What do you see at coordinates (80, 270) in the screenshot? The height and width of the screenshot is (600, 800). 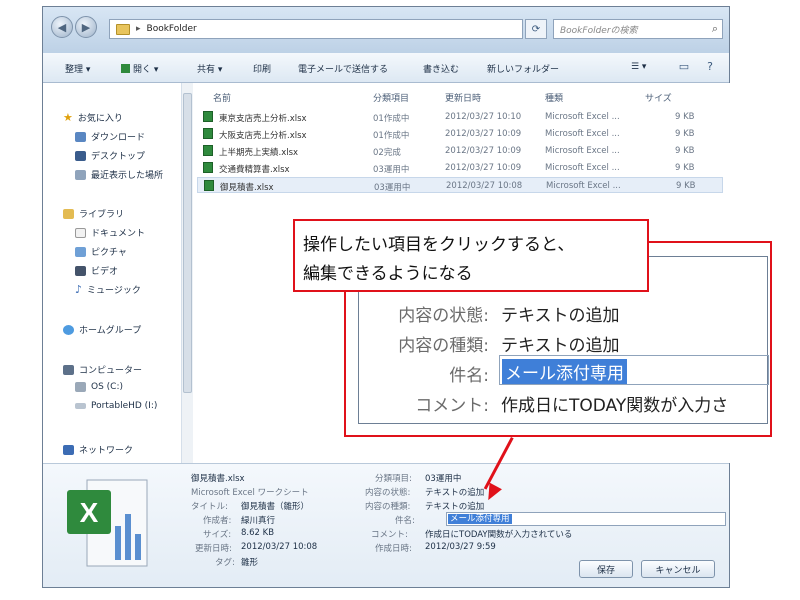 I see `videos-icon` at bounding box center [80, 270].